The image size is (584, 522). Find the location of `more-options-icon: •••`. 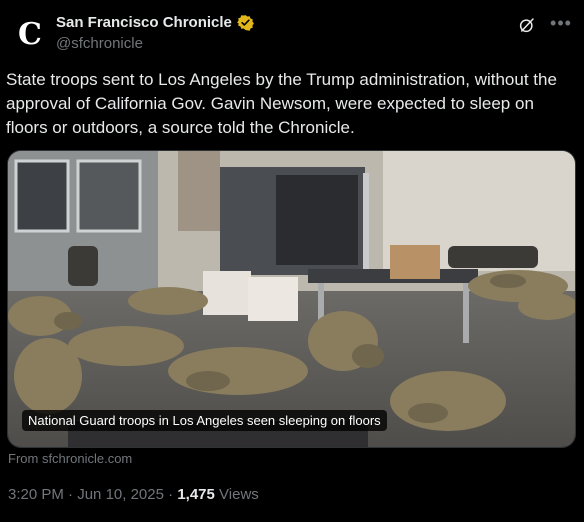

more-options-icon: ••• is located at coordinates (561, 25).